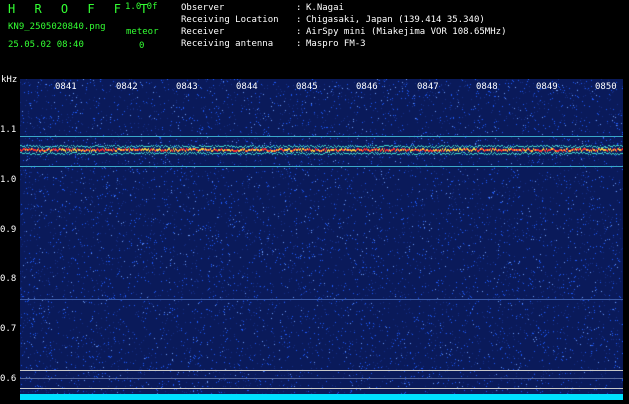  I want to click on info-key-receiver: Receiver, so click(203, 32).